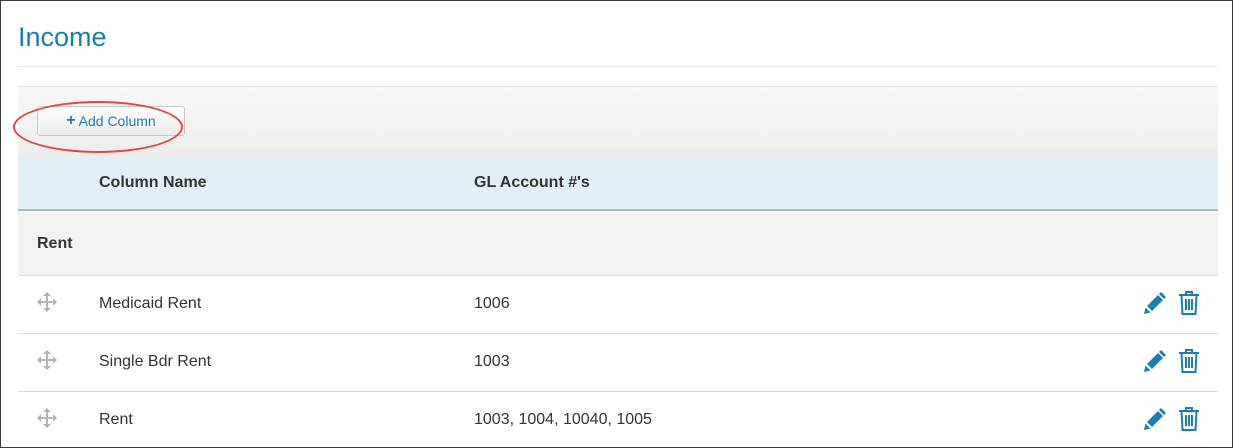 This screenshot has width=1233, height=448. I want to click on table-row: Rent 1003, 1004, 10040, 1005, so click(618, 419).